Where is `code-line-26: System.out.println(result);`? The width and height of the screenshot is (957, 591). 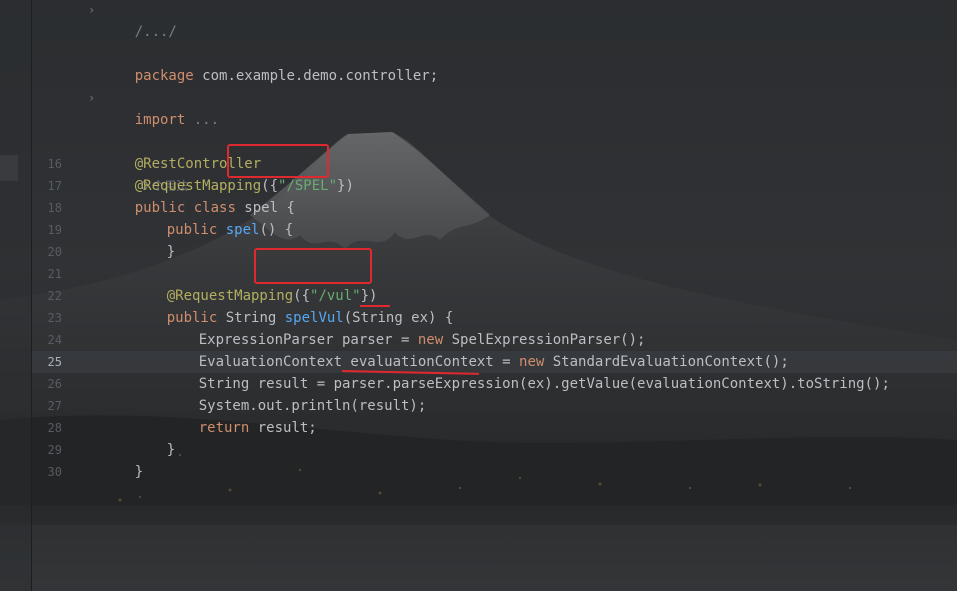
code-line-26: System.out.println(result); is located at coordinates (296, 393).